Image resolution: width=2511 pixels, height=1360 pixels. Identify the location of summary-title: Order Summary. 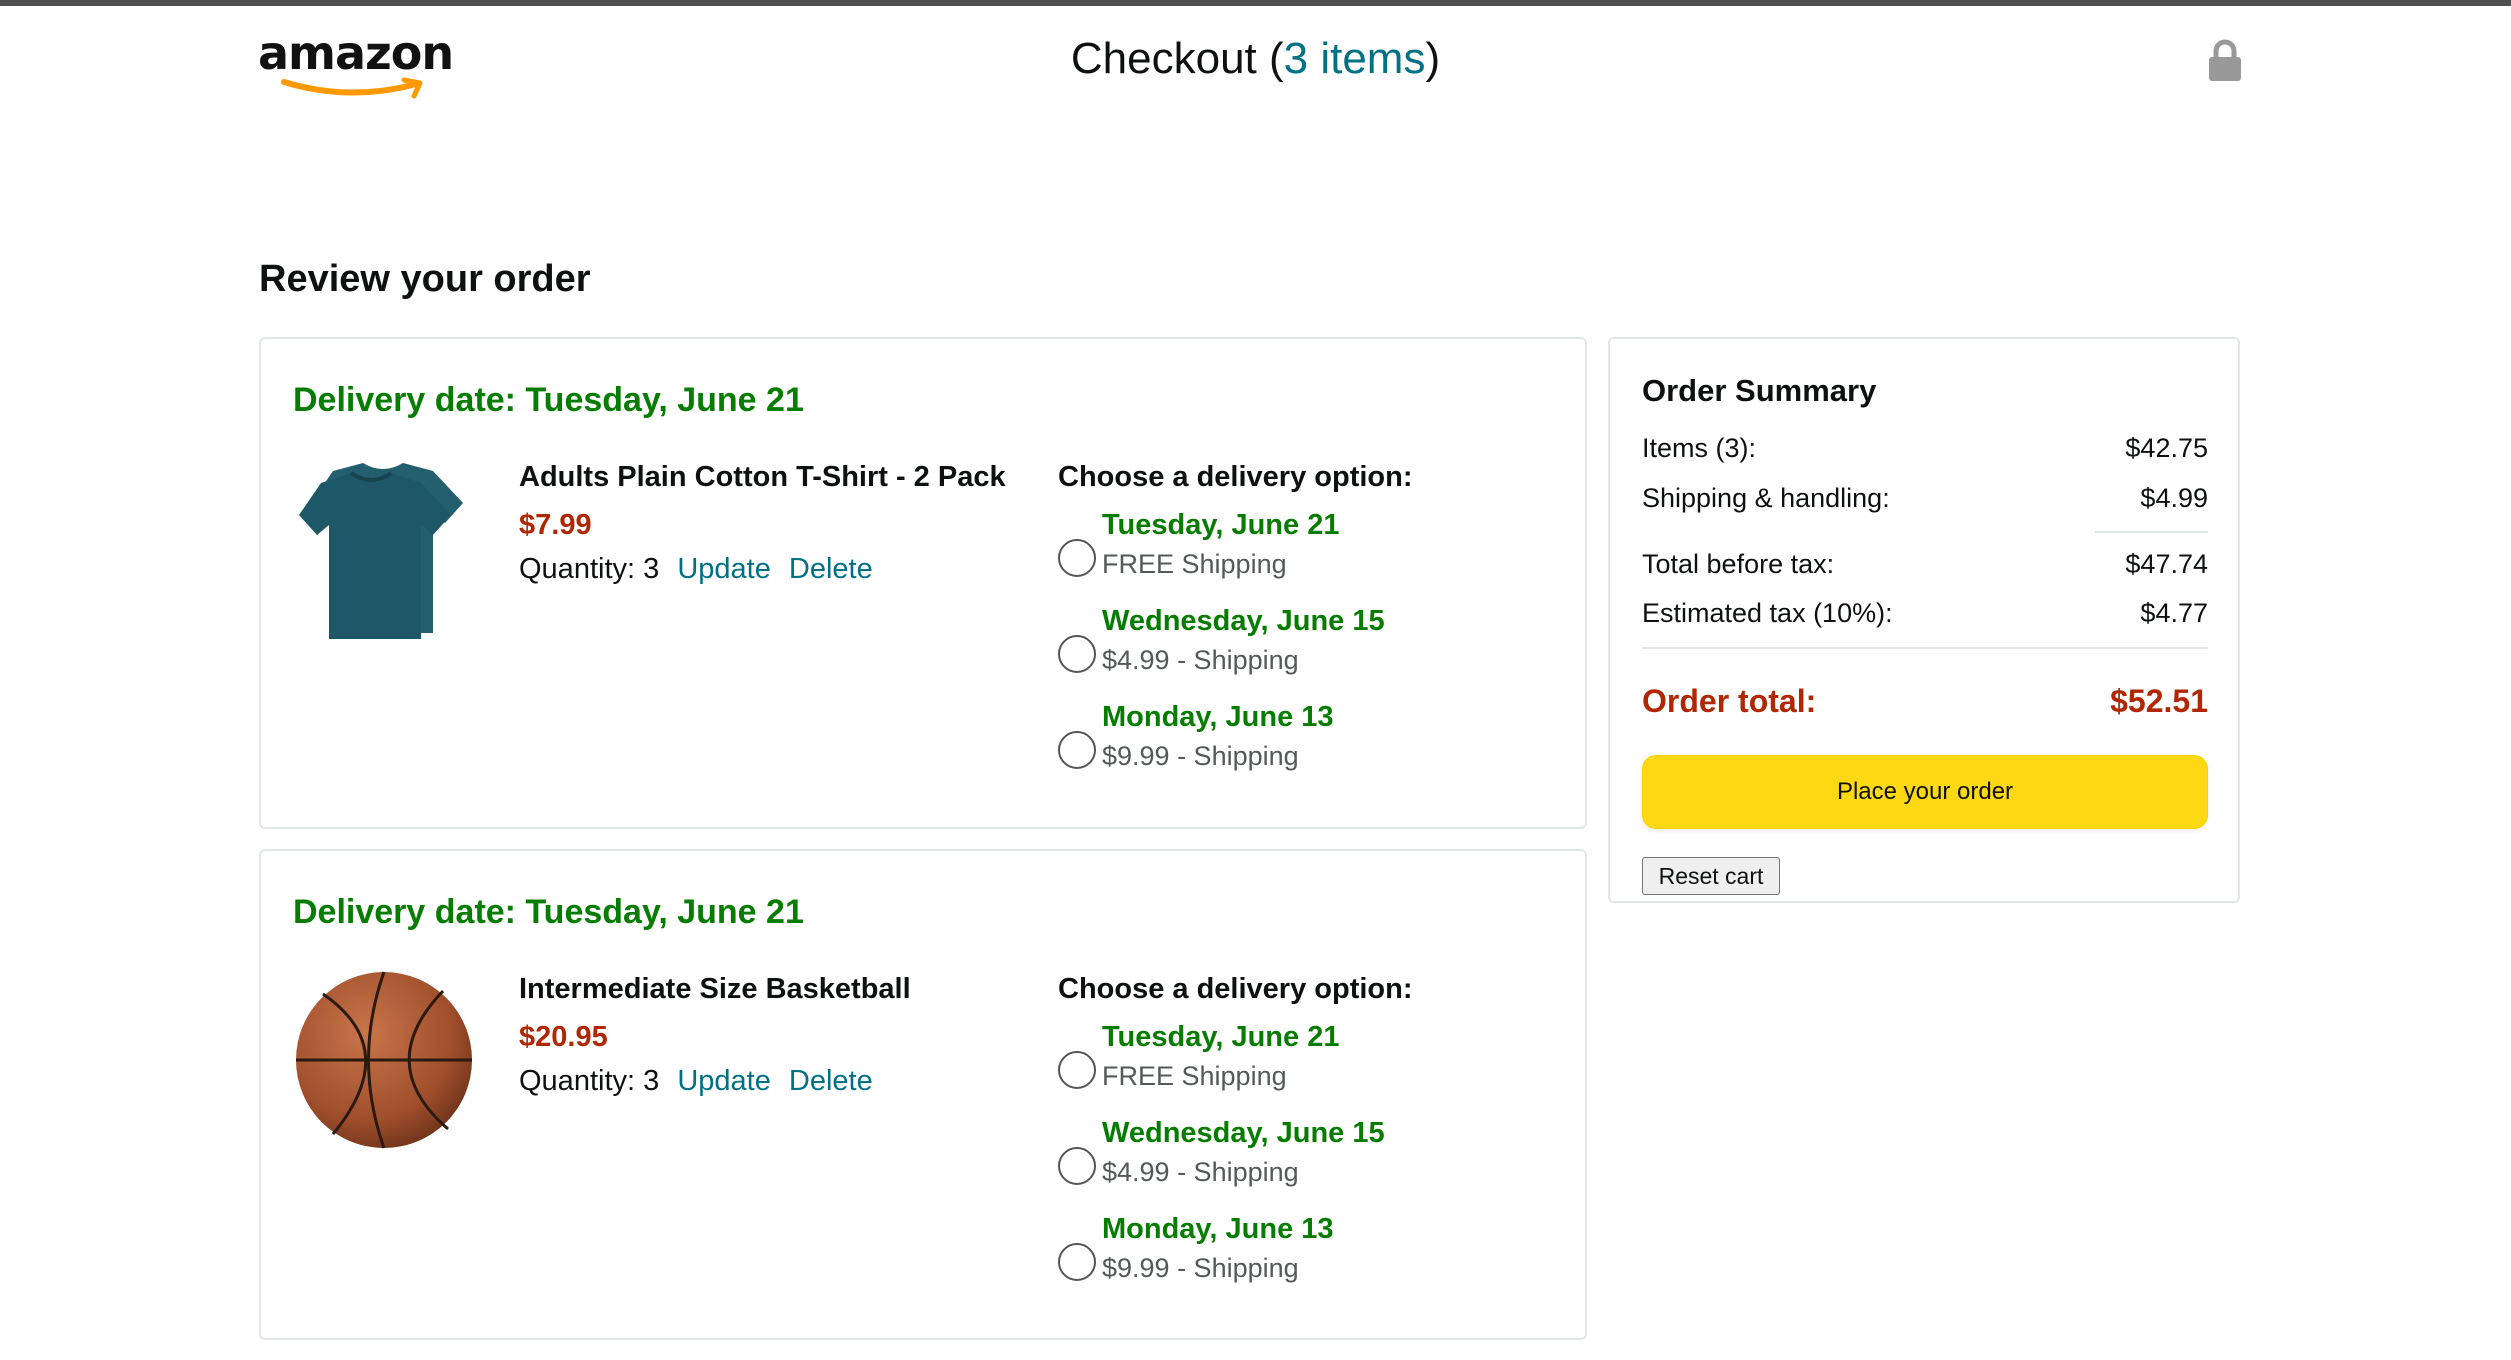
(1759, 390).